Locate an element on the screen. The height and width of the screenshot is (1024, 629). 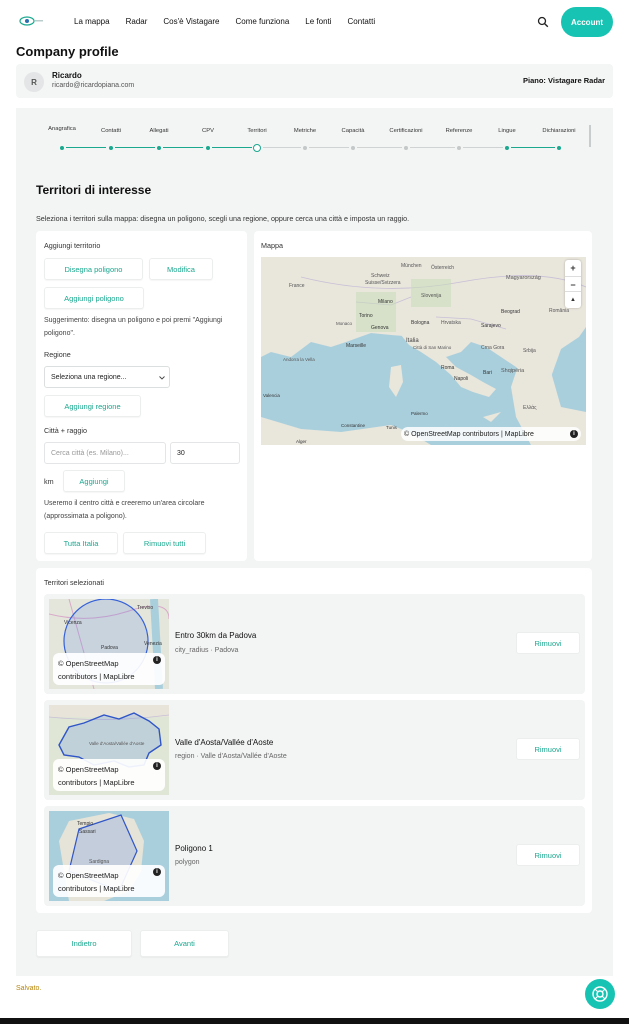
map-place-label: Bari is located at coordinates (487, 373).